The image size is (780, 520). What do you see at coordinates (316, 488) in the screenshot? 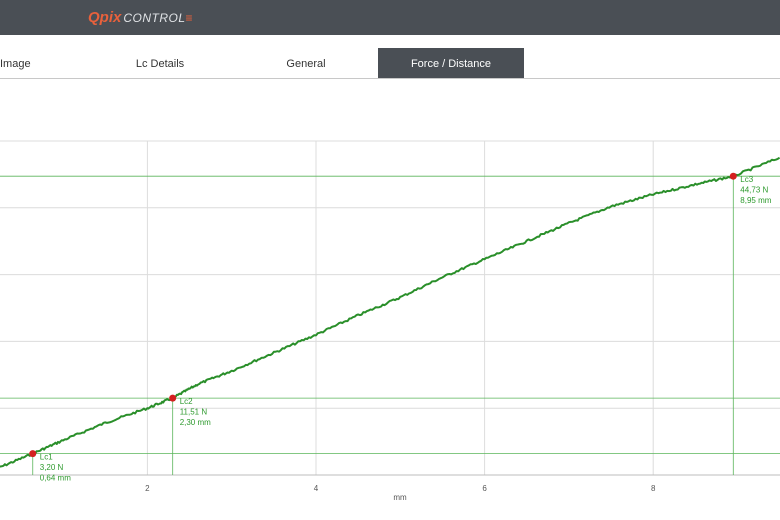
I see `x-tick-label: 4` at bounding box center [316, 488].